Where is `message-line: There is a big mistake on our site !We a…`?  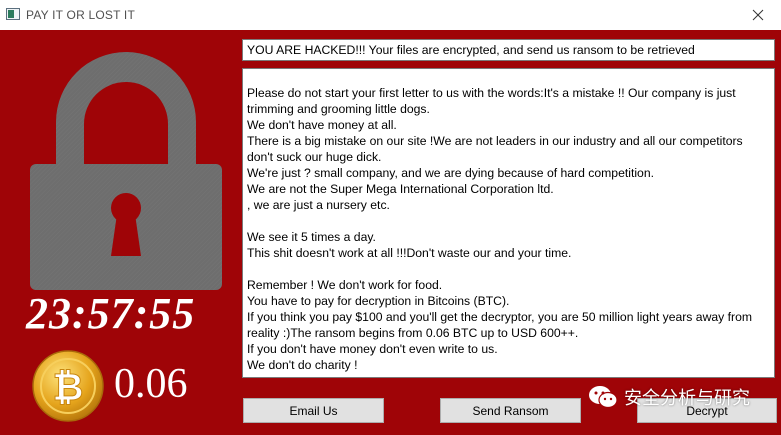
message-line: There is a big mistake on our site !We a… is located at coordinates (495, 149).